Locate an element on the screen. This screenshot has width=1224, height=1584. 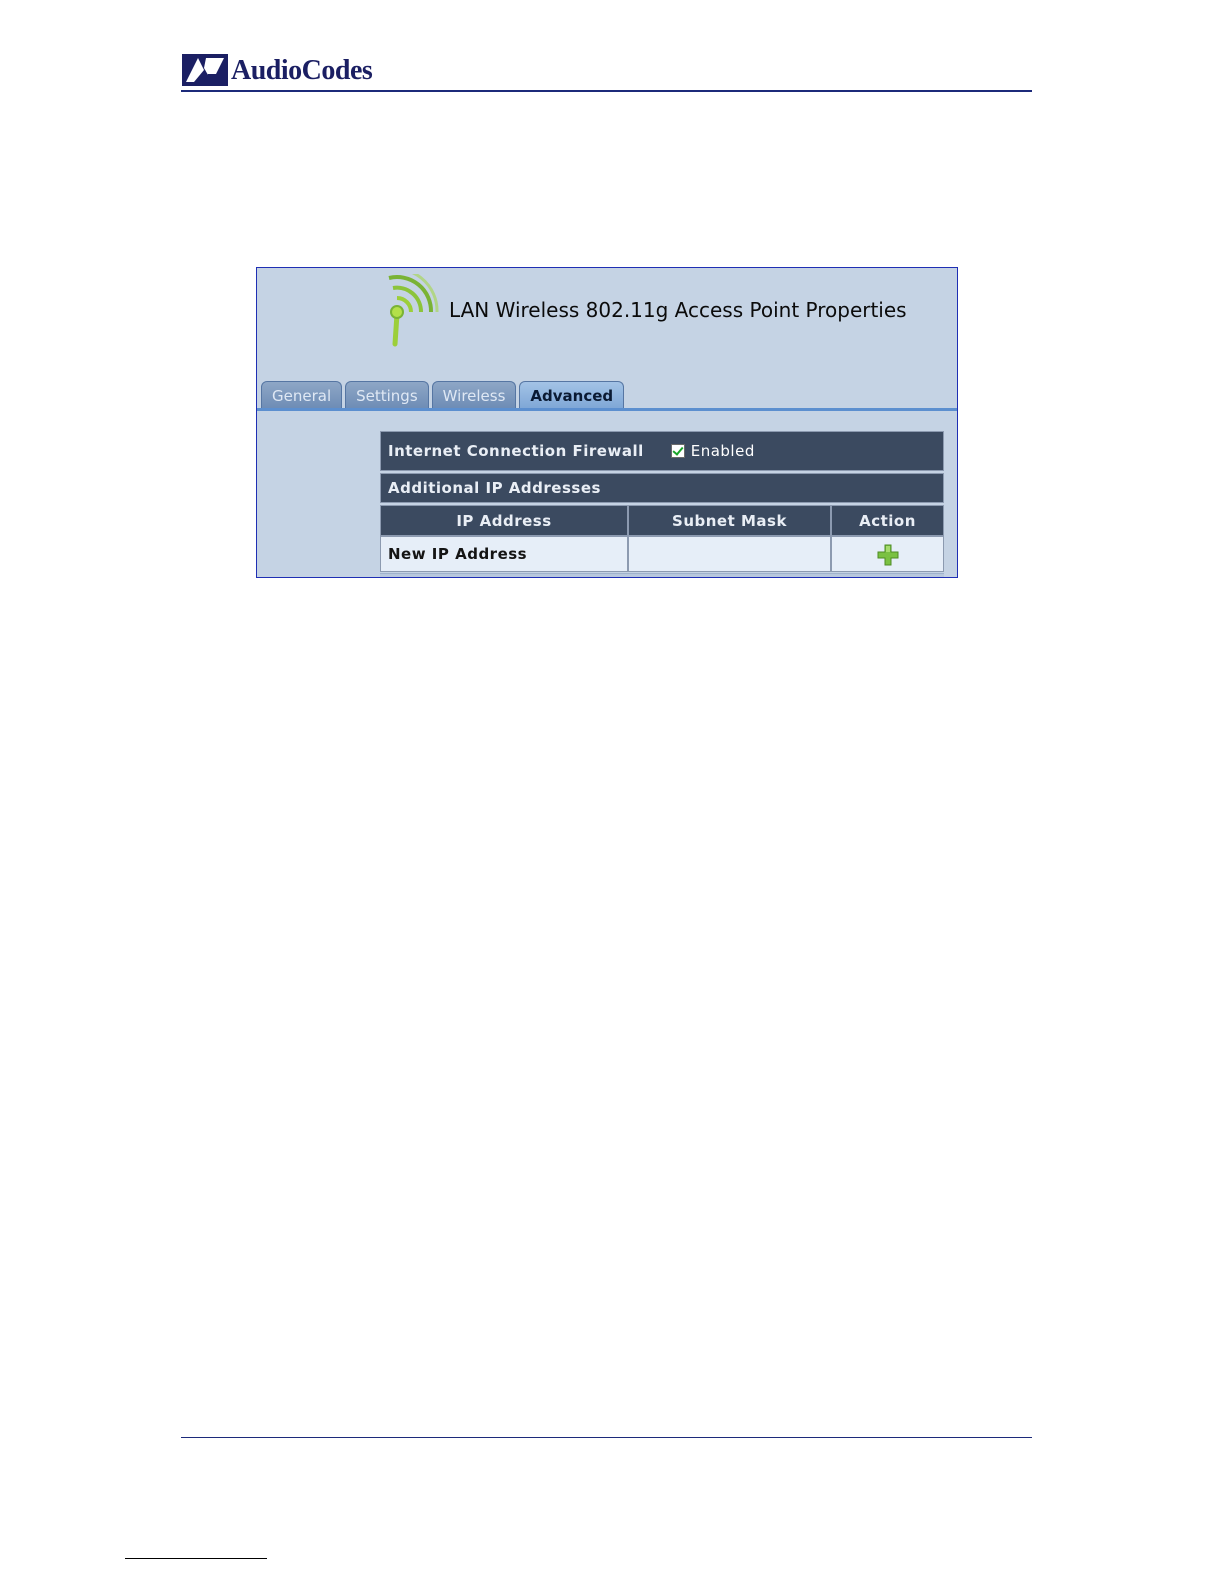
column-header-ip-address: IP Address is located at coordinates (504, 520).